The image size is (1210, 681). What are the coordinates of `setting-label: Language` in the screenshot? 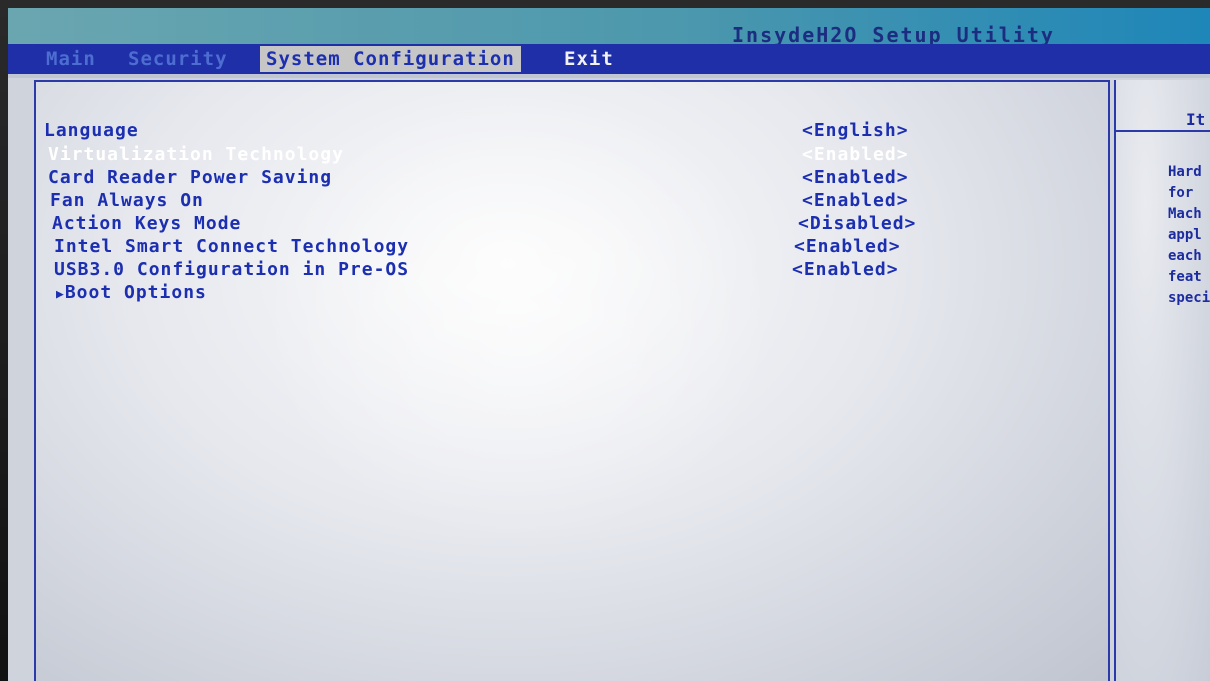 It's located at (91, 130).